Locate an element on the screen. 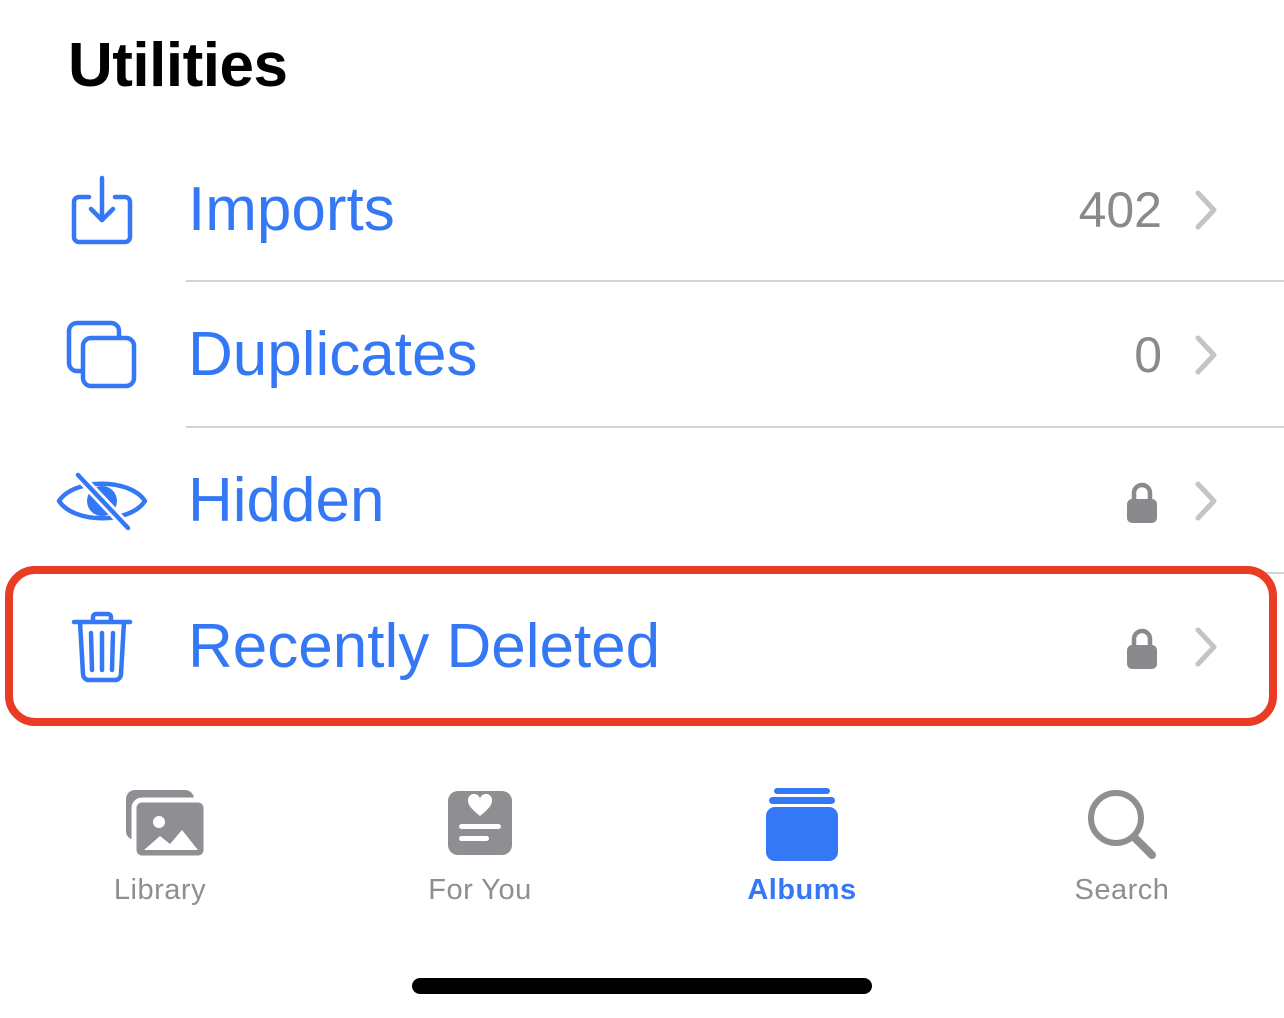  tab-for-you: For You is located at coordinates (480, 845).